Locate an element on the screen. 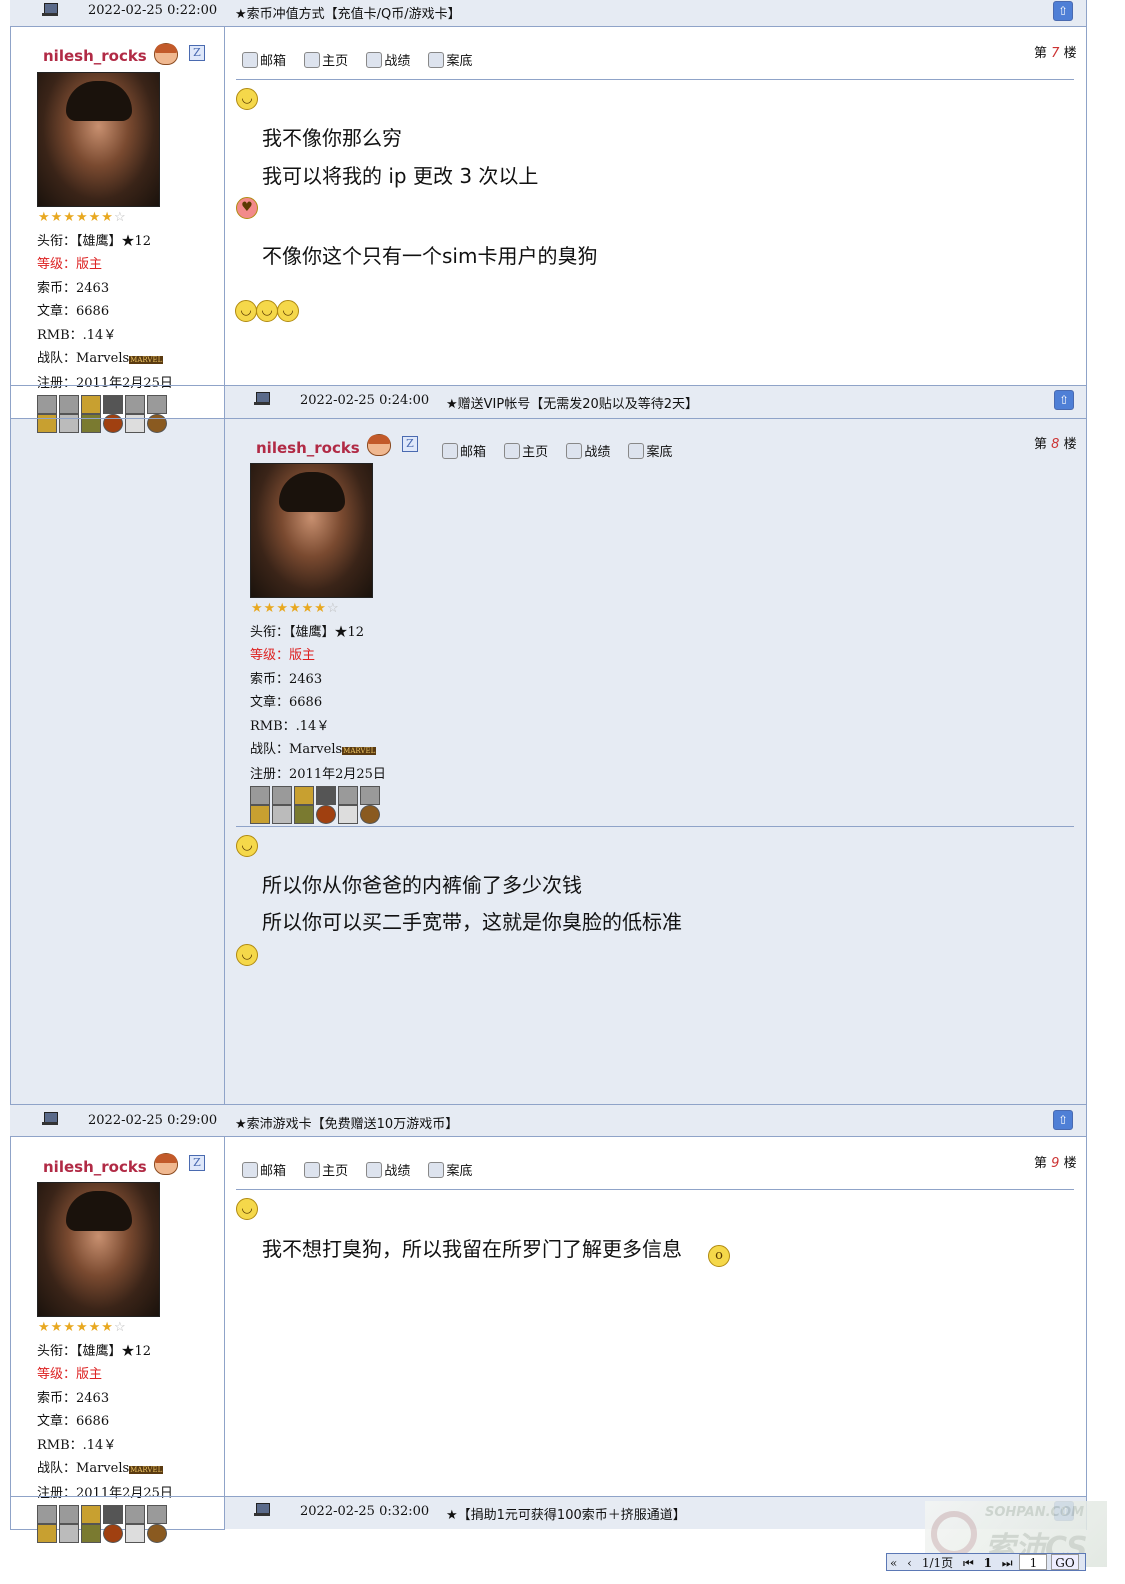  post-time: 2022-02-25 0:29:00 is located at coordinates (153, 1120).